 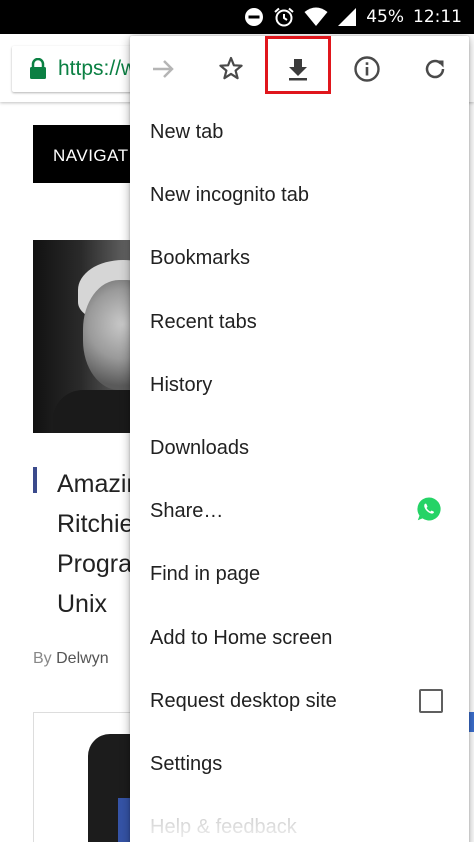 I want to click on menu-item-label: Bookmarks, so click(x=200, y=258).